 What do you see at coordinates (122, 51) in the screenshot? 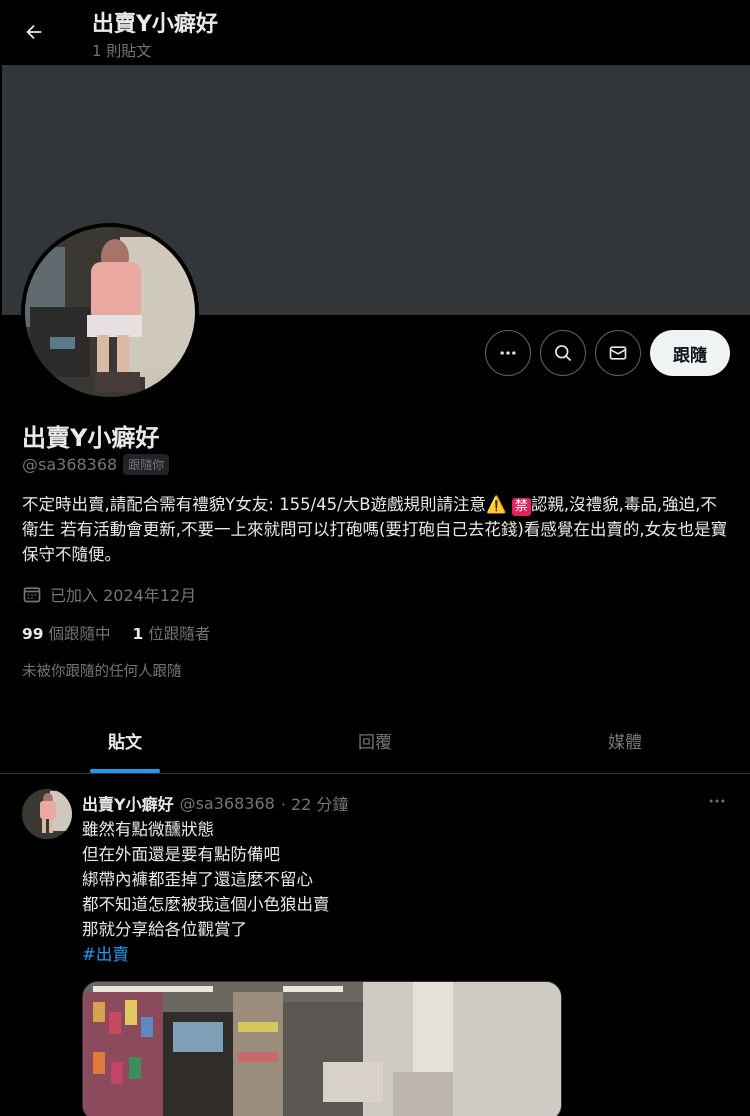
I see `post-count: 1 則貼文` at bounding box center [122, 51].